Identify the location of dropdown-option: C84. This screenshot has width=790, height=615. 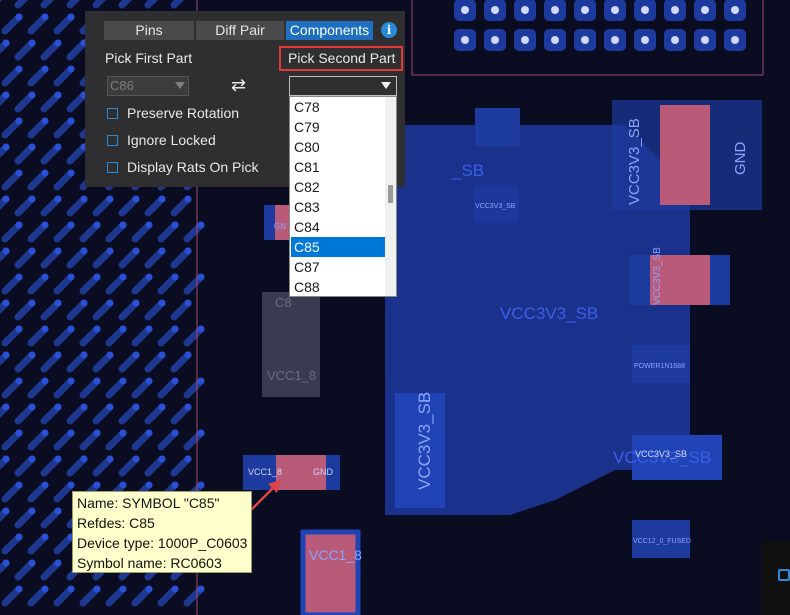
(338, 227).